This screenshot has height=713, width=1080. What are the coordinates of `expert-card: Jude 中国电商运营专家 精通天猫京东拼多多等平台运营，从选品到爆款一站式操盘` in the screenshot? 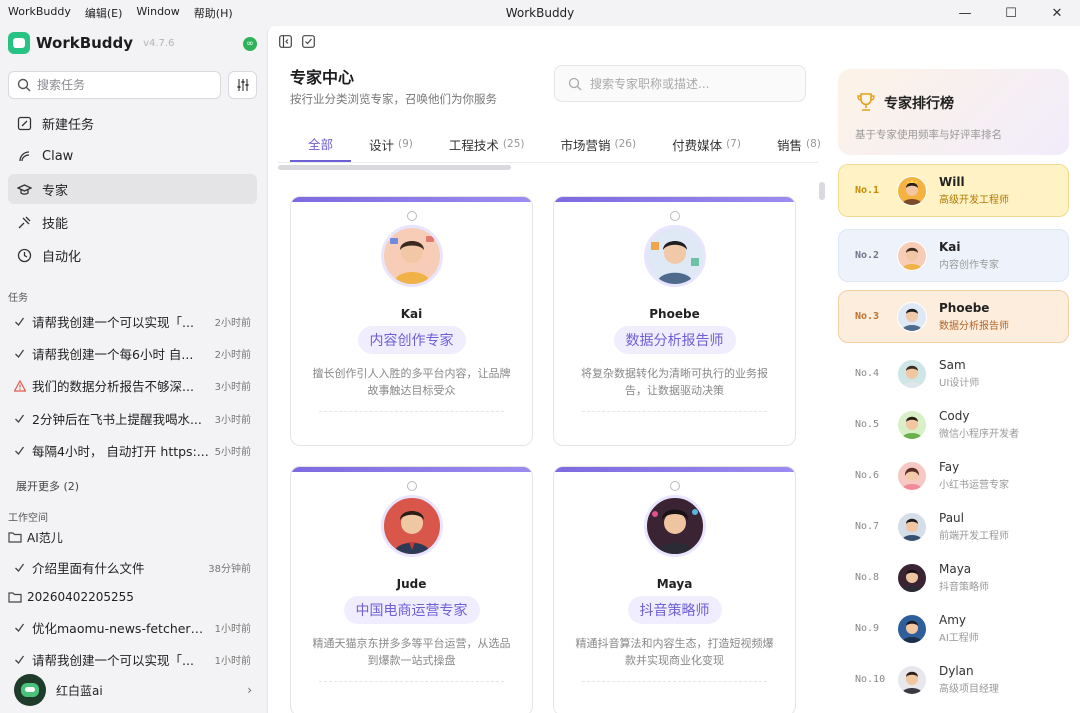 It's located at (411, 589).